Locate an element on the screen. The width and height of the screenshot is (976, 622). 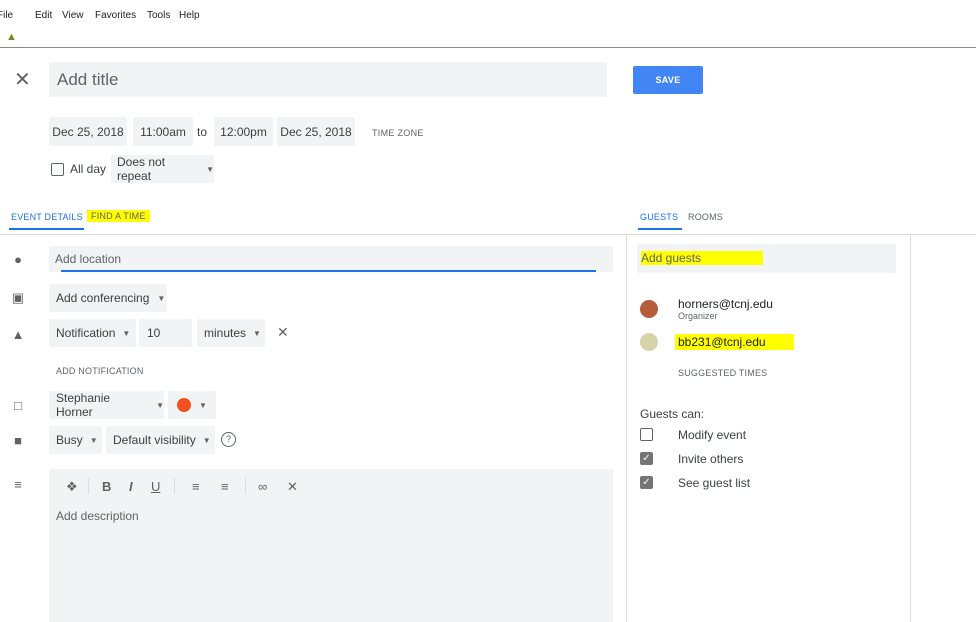
remove-notification-icon: ✕ is located at coordinates (283, 332).